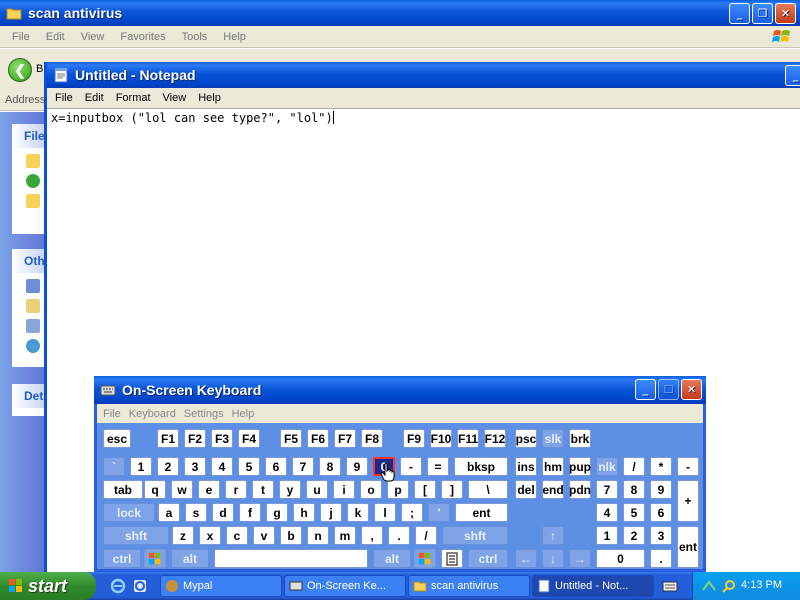 The image size is (800, 600). Describe the element at coordinates (620, 558) in the screenshot. I see `key-0: 0` at that location.